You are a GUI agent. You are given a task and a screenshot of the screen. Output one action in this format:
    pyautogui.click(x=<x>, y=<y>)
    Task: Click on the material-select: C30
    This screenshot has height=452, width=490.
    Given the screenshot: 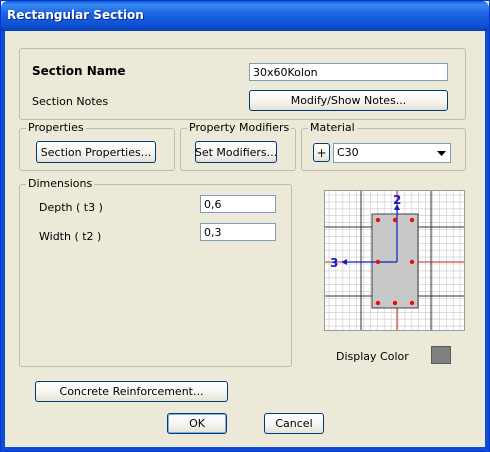 What is the action you would take?
    pyautogui.click(x=392, y=153)
    